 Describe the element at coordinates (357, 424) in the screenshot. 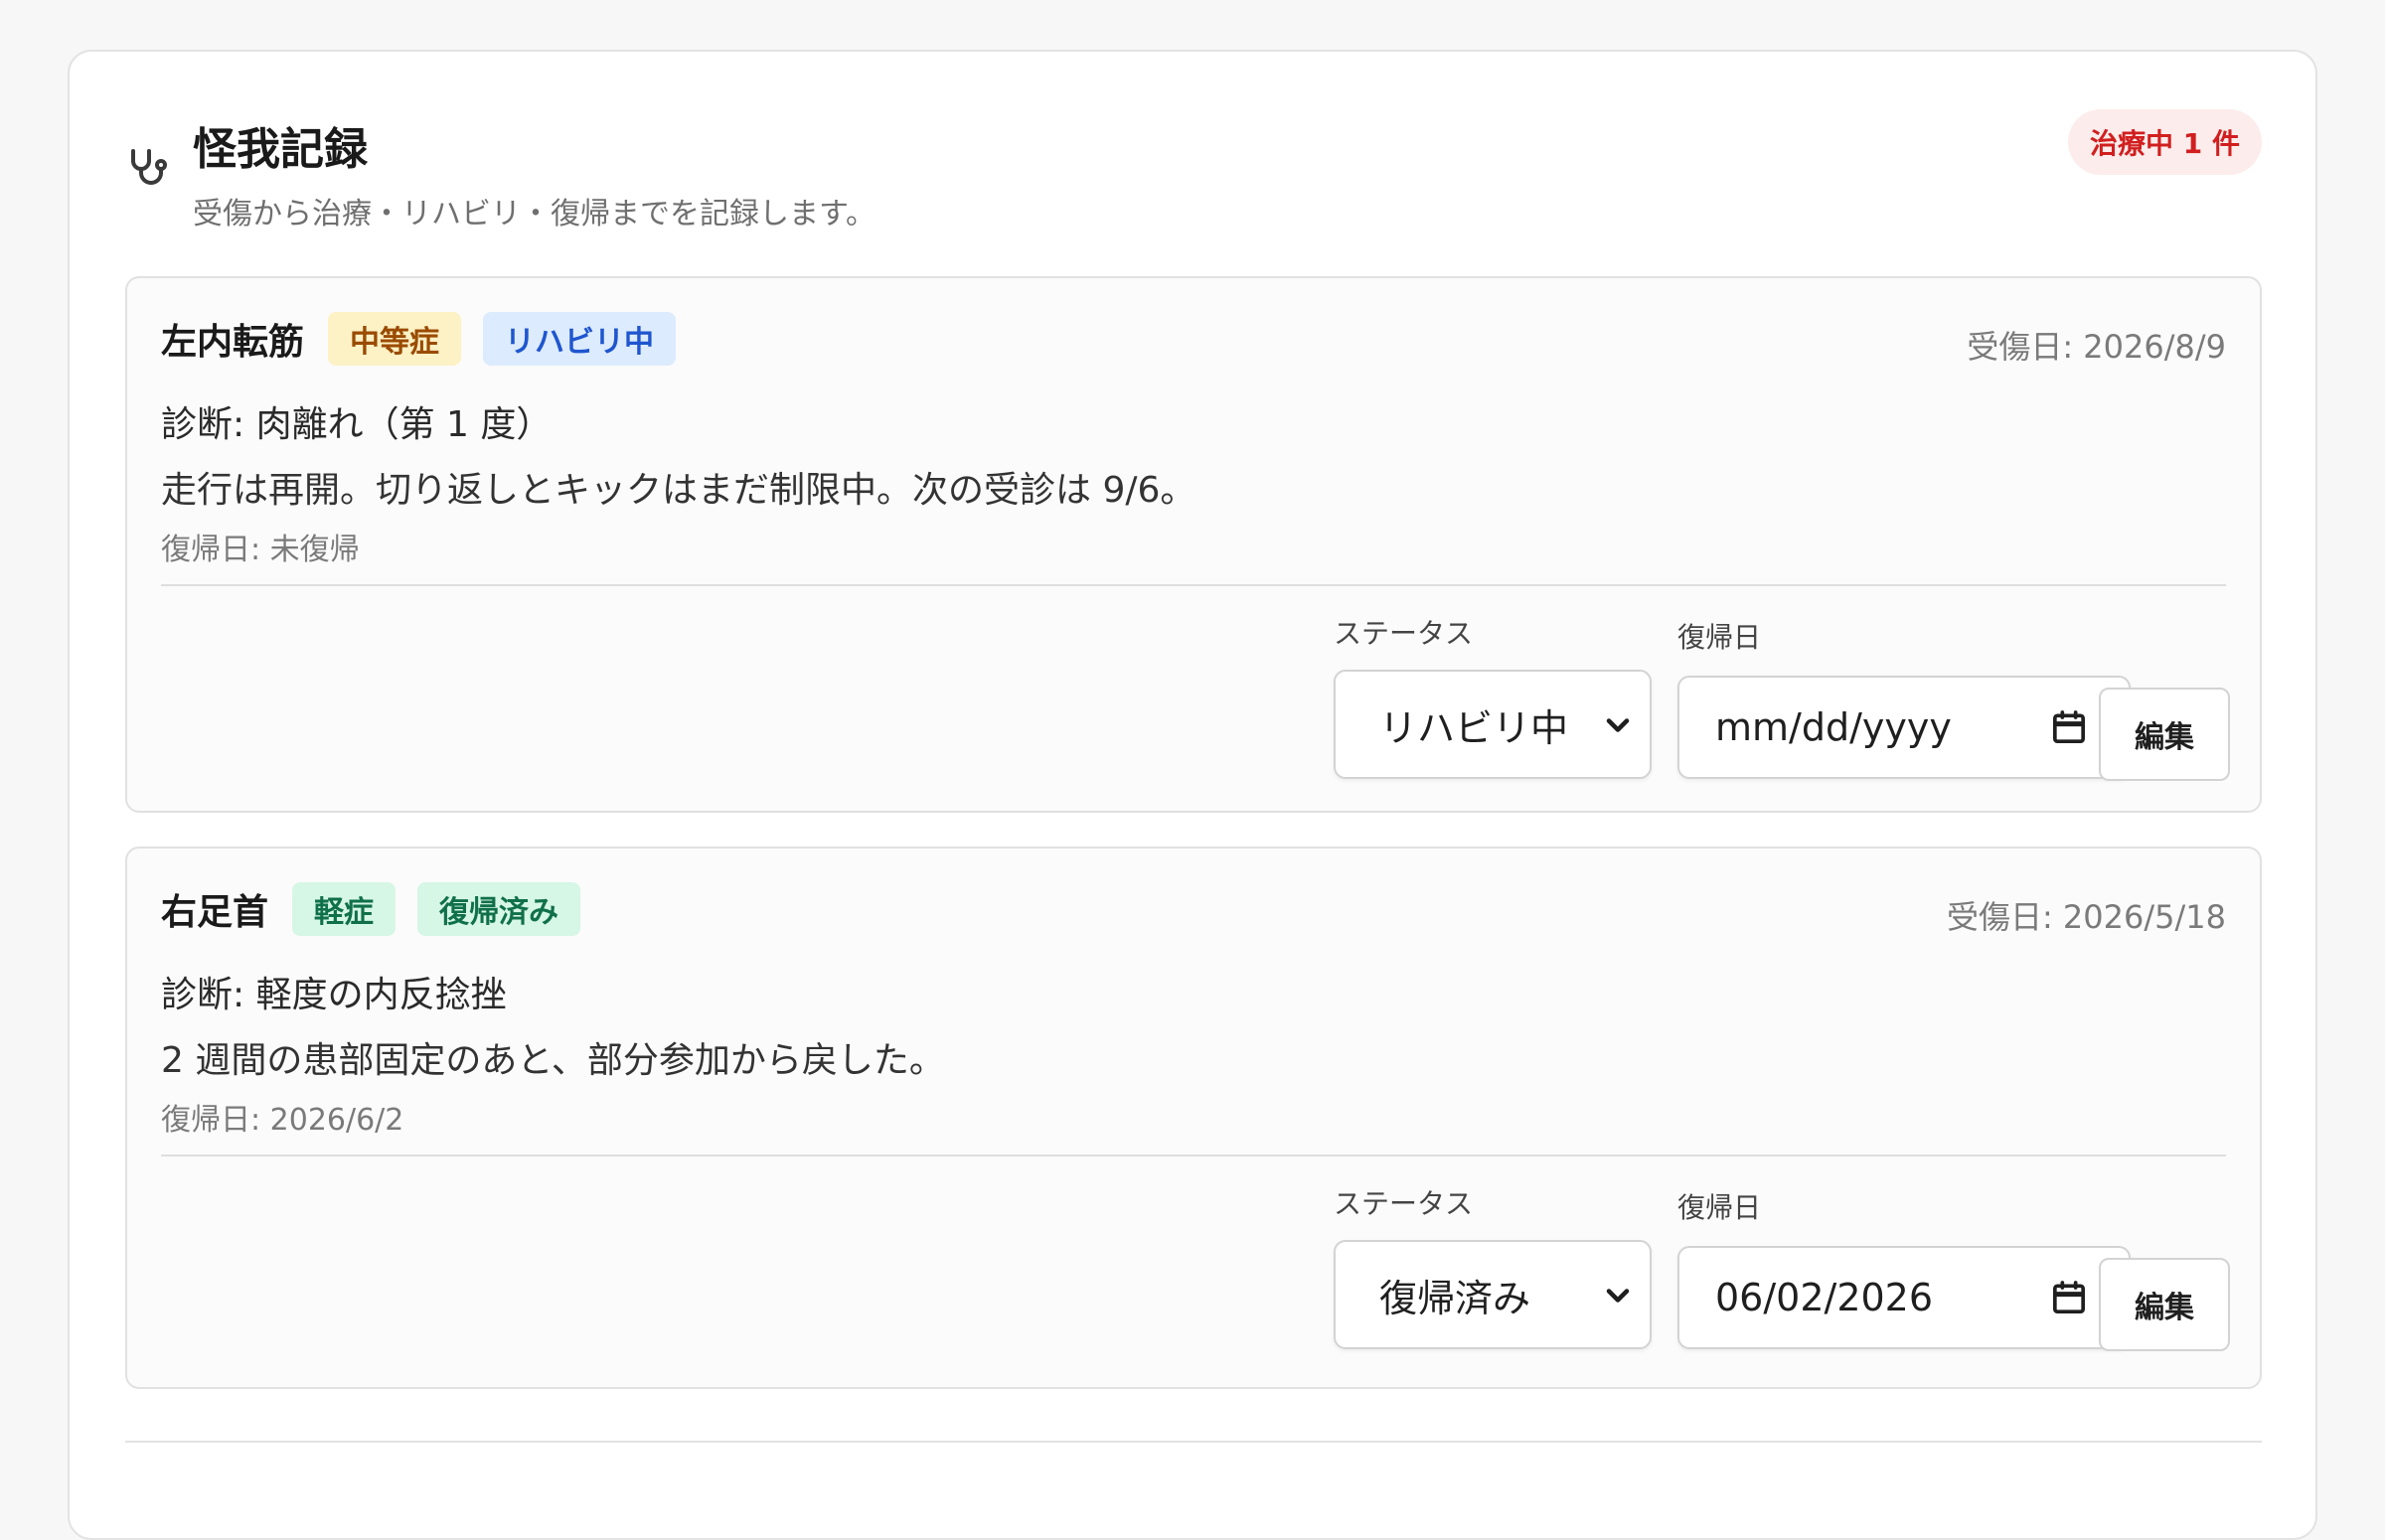

I see `injury-diagnosis: 診断: 肉離れ（第 1 度）` at that location.